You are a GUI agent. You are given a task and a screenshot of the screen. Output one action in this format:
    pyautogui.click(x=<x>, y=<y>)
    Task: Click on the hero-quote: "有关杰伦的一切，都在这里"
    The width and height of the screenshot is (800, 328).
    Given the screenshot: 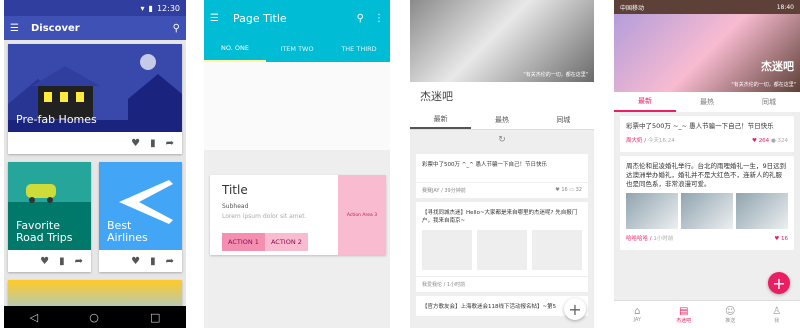 What is the action you would take?
    pyautogui.click(x=555, y=75)
    